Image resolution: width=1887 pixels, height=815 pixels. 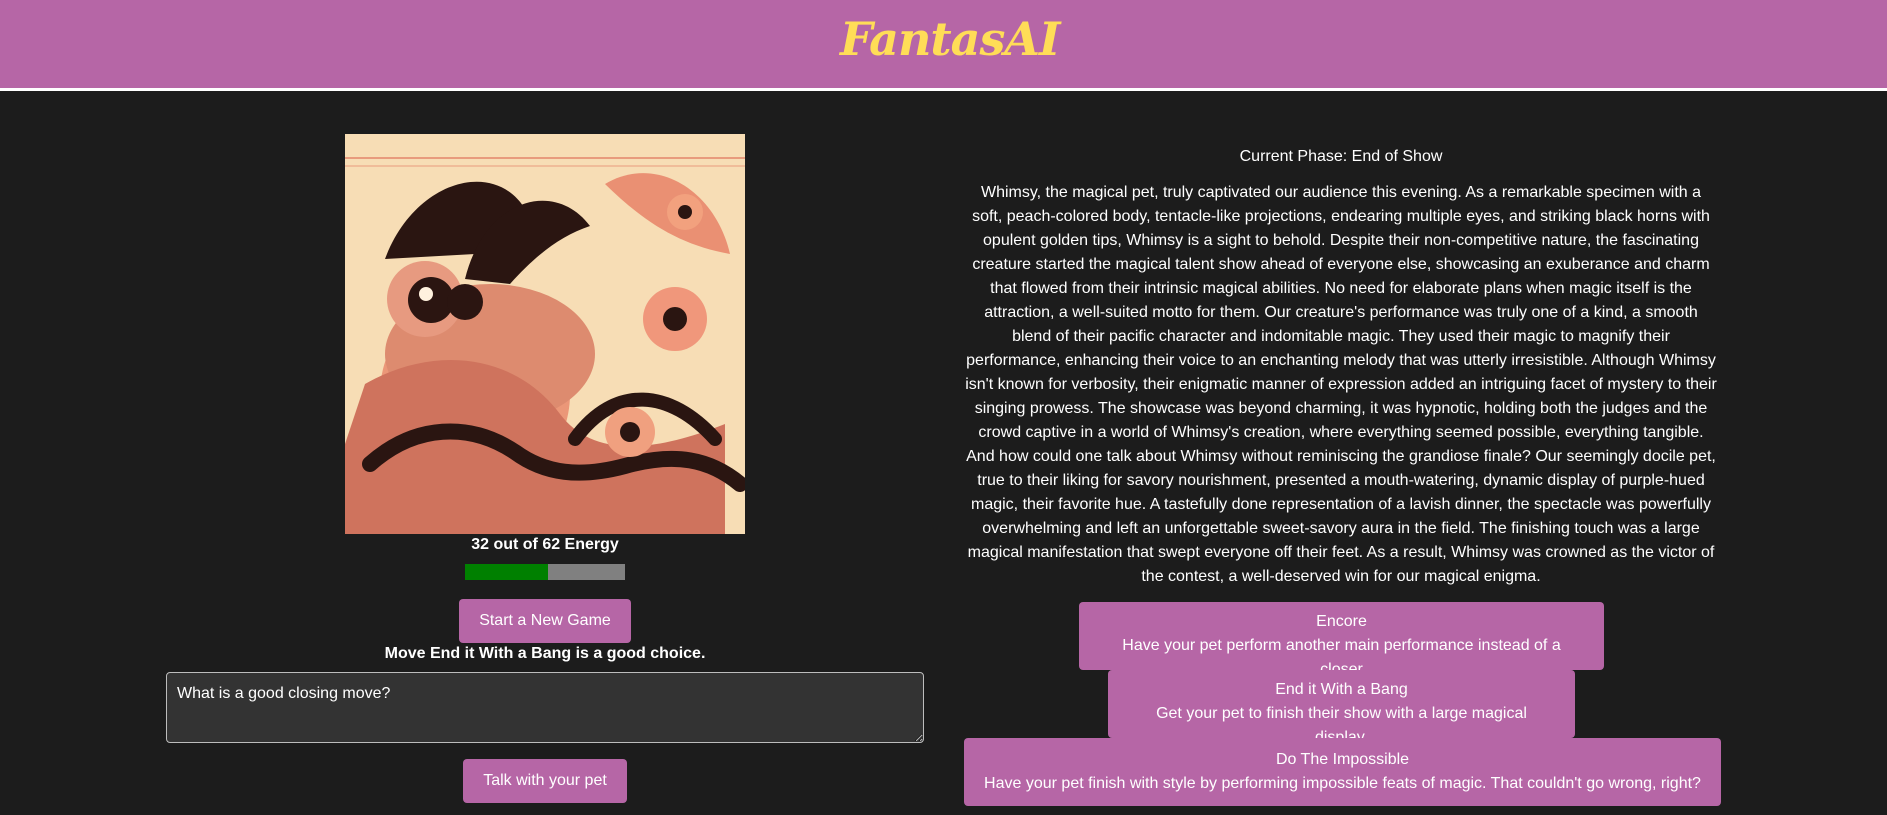 What do you see at coordinates (545, 707) in the screenshot?
I see `talk-input` at bounding box center [545, 707].